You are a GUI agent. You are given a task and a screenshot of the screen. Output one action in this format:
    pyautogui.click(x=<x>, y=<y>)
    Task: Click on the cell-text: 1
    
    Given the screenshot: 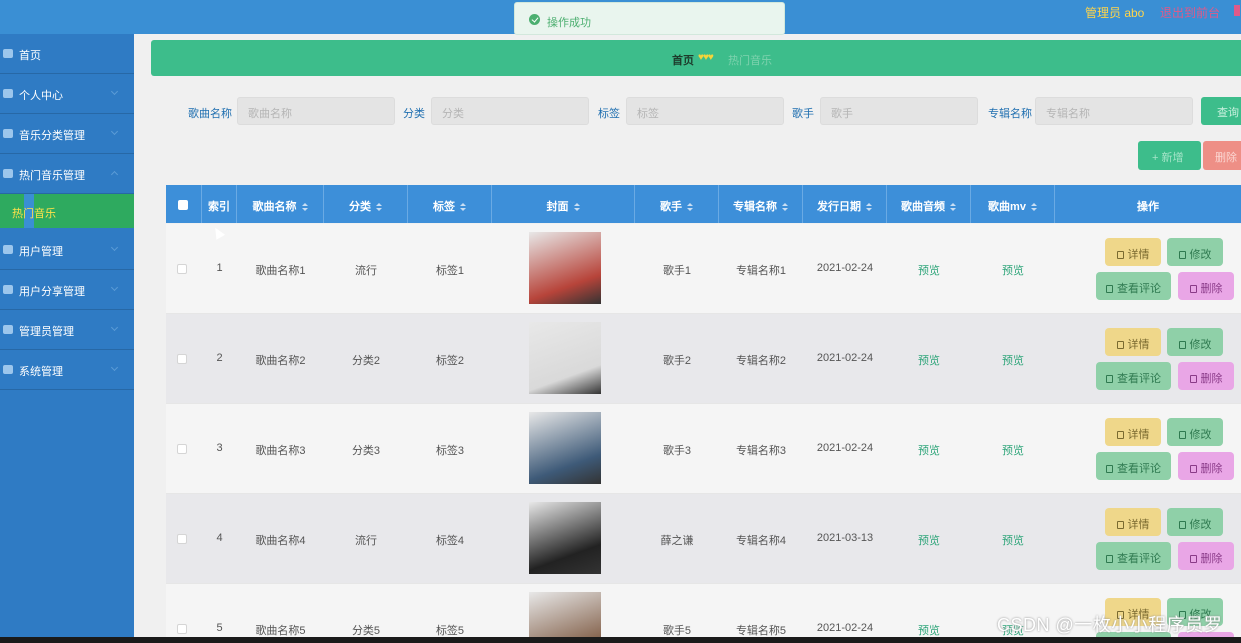 What is the action you would take?
    pyautogui.click(x=219, y=268)
    